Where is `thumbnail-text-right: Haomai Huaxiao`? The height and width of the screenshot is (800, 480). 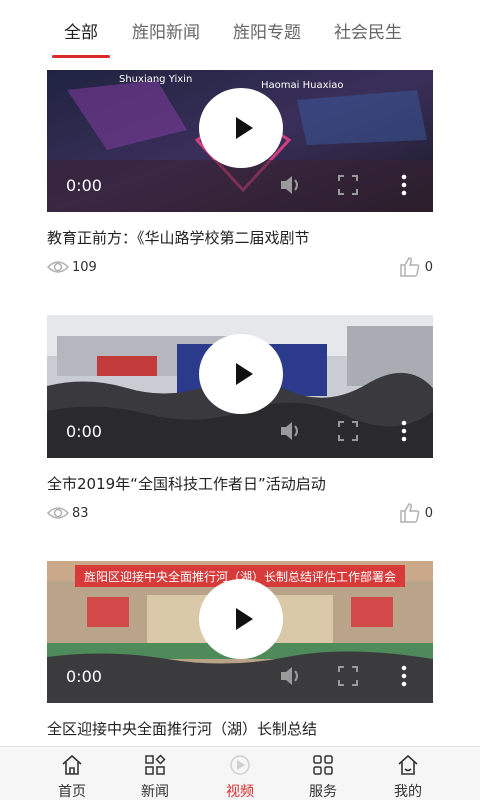
thumbnail-text-right: Haomai Huaxiao is located at coordinates (302, 85).